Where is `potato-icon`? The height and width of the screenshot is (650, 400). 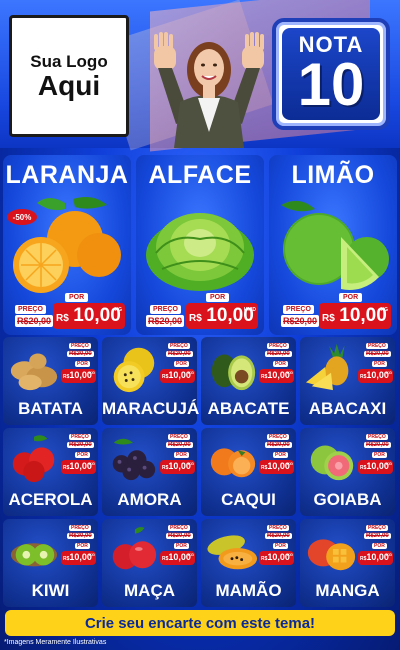 potato-icon is located at coordinates (34, 372).